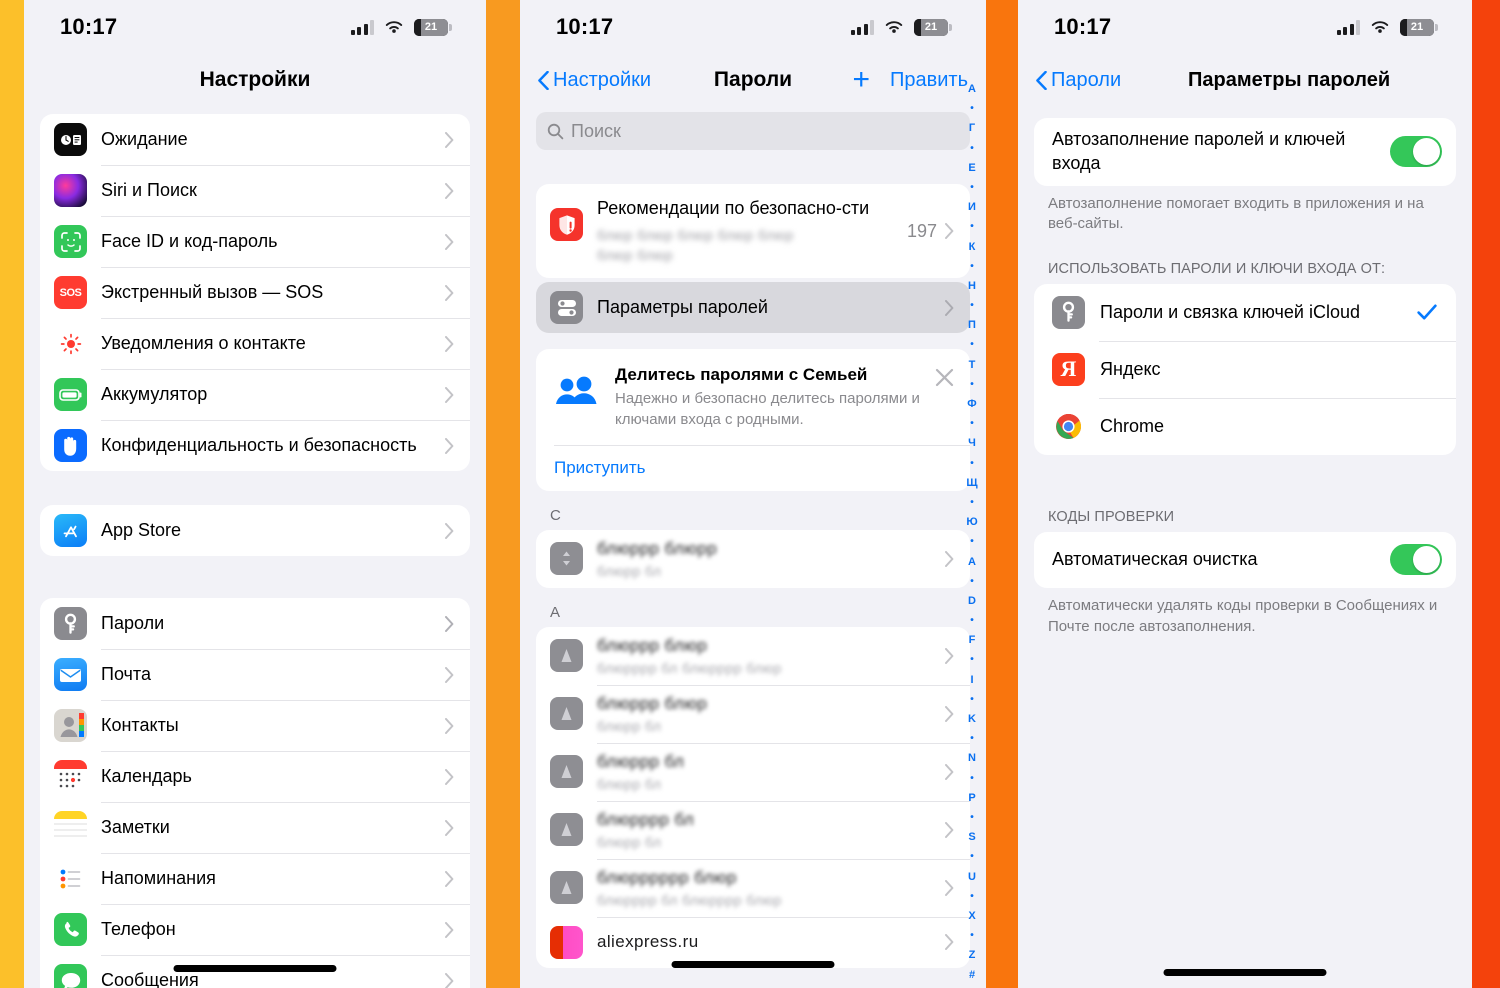 This screenshot has height=988, width=1500. I want to click on autoclean-switch, so click(1416, 560).